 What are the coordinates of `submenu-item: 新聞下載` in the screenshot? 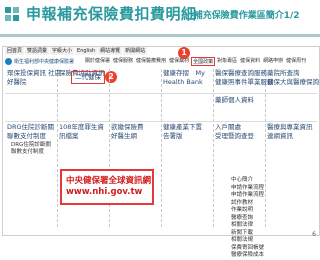 It's located at (247, 234).